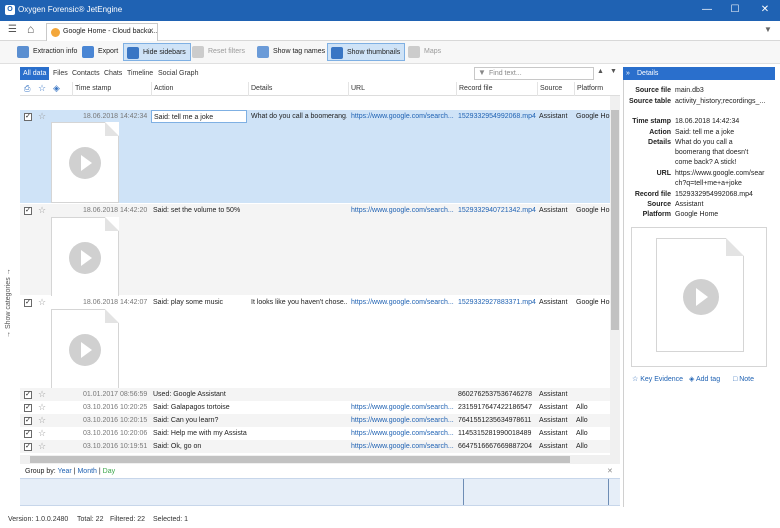 The width and height of the screenshot is (780, 528). Describe the element at coordinates (692, 379) in the screenshot. I see `tag-icon: ◈` at that location.